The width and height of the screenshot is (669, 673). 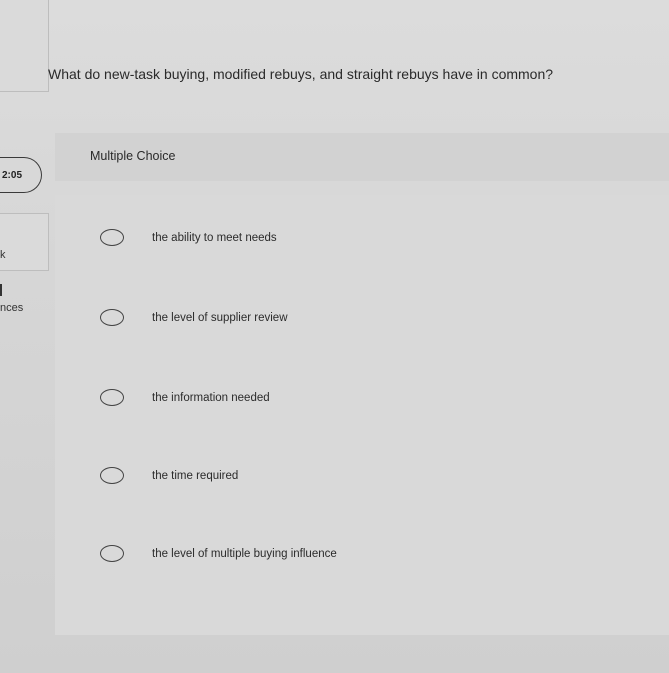 I want to click on option-label: the ability to meet needs, so click(x=214, y=237).